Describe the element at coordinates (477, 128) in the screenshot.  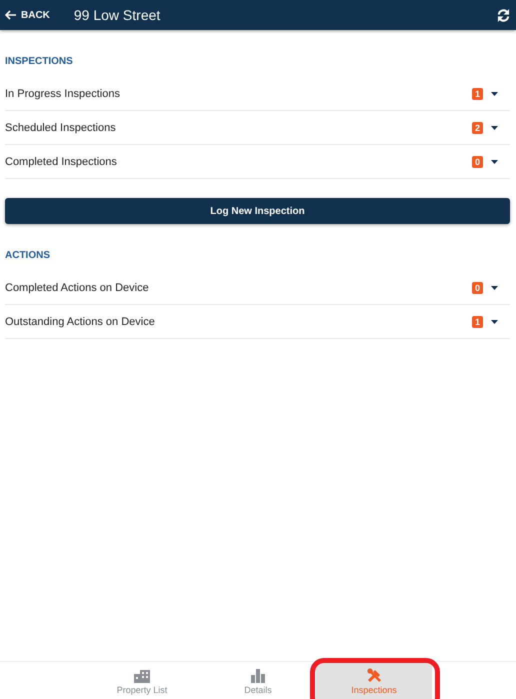
I see `count-badge: 2` at that location.